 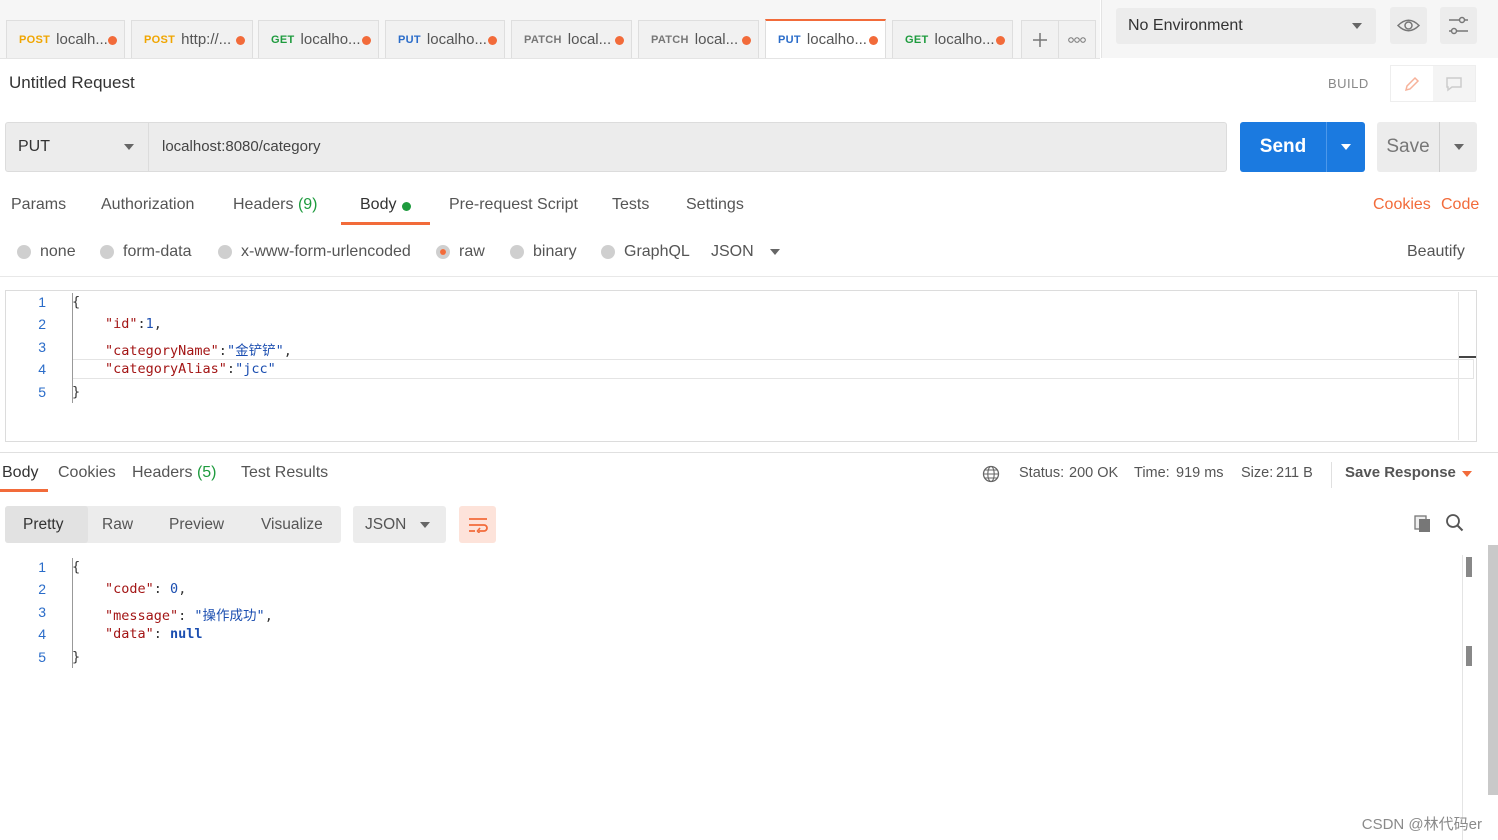 What do you see at coordinates (715, 205) in the screenshot?
I see `tab-settings: Settings` at bounding box center [715, 205].